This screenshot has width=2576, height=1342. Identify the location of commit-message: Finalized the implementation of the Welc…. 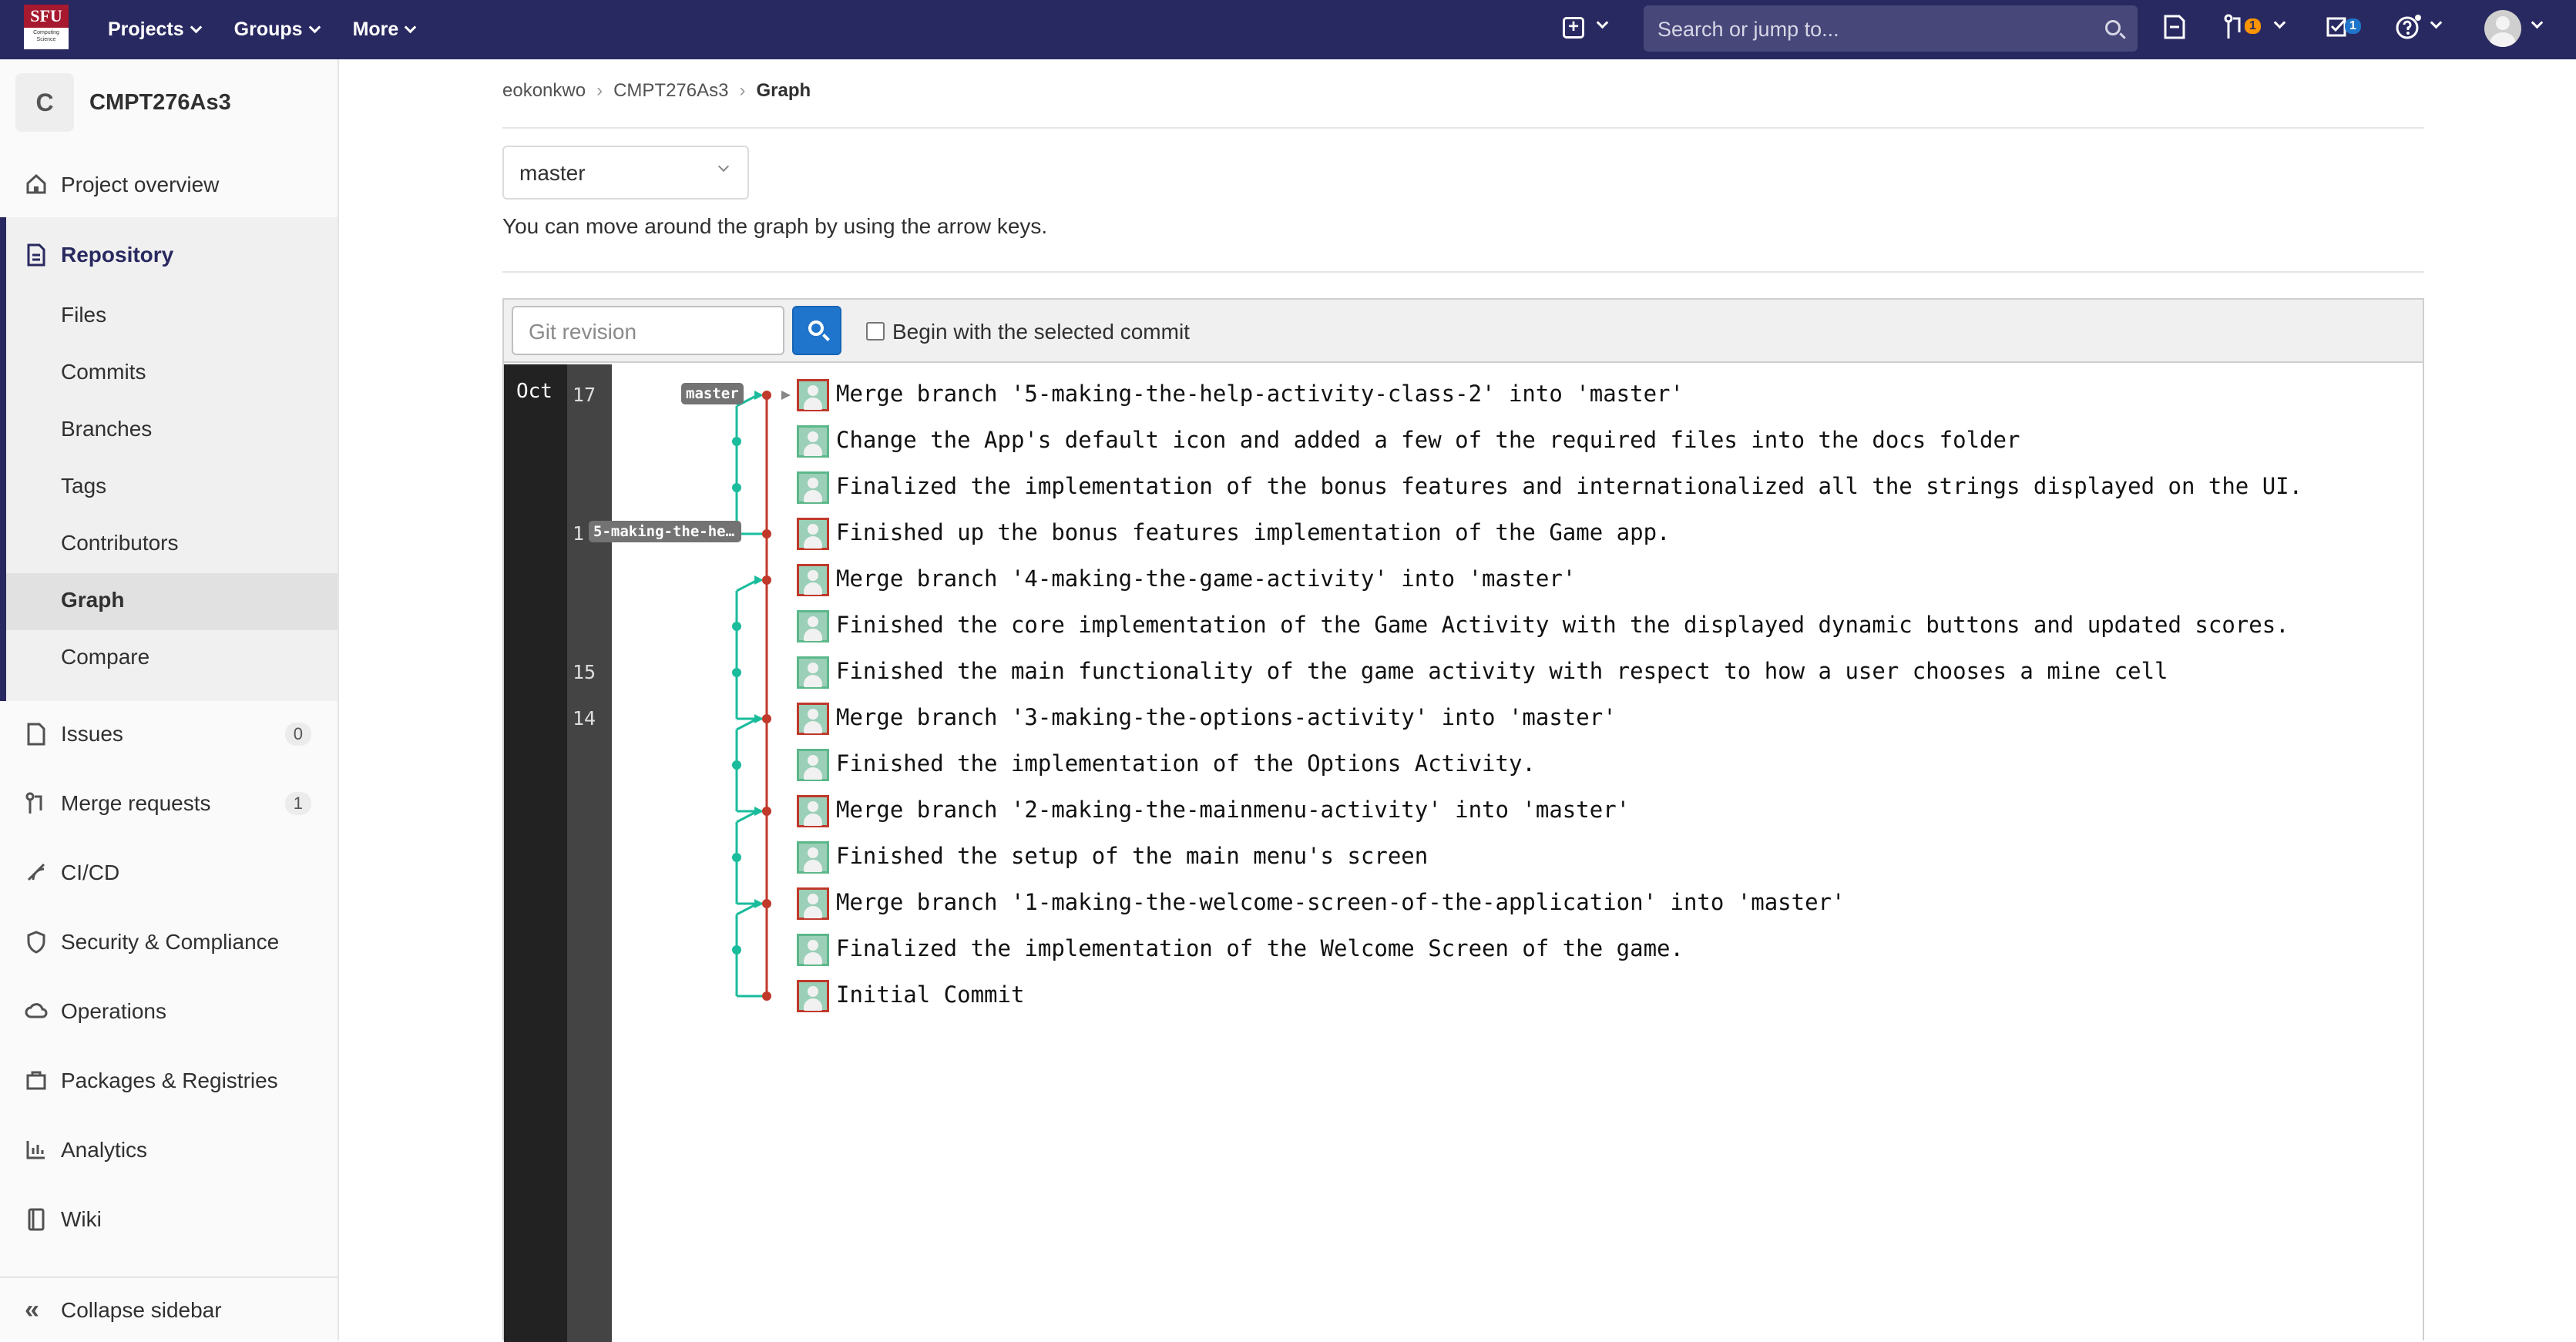
(1260, 948).